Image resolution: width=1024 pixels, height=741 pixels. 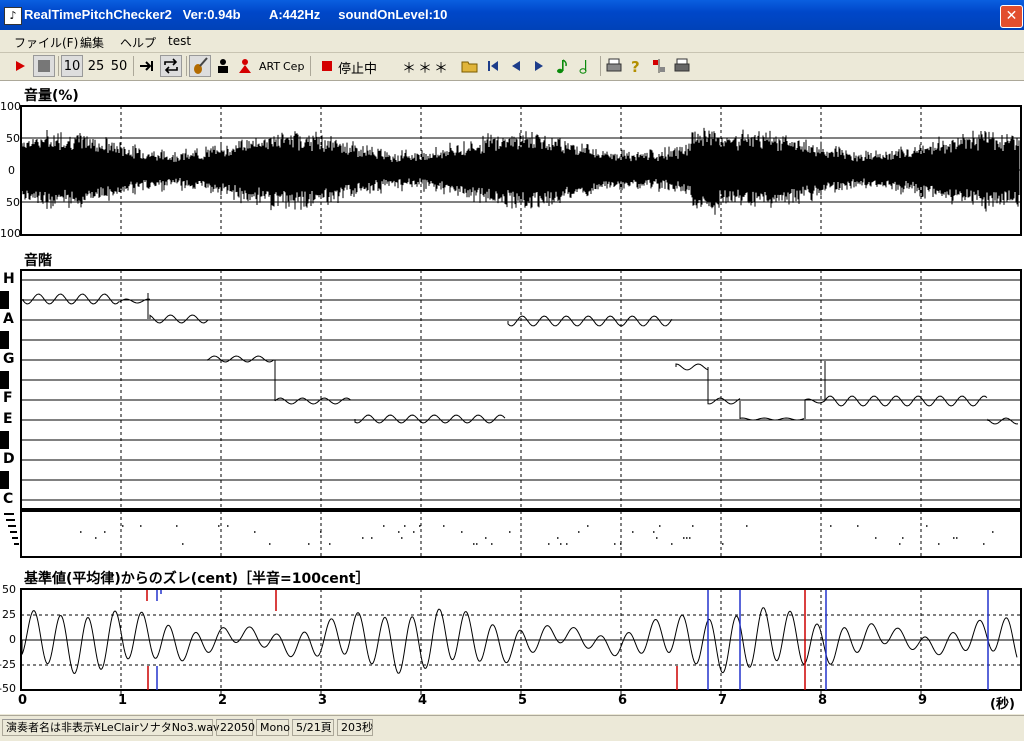 I want to click on open-folder-button, so click(x=470, y=66).